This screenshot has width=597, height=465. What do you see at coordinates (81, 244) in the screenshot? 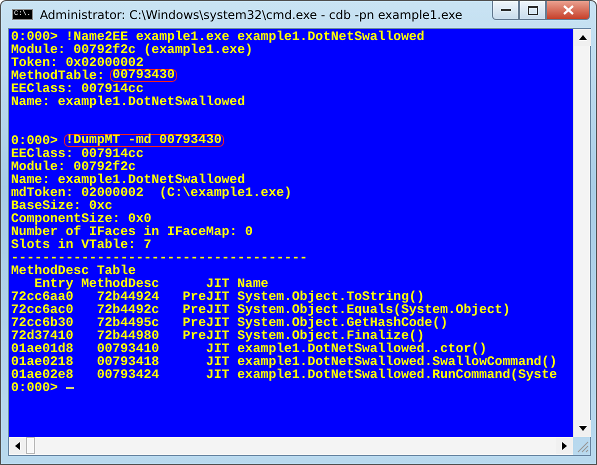
I see `console-line: Slots in VTable: 7` at bounding box center [81, 244].